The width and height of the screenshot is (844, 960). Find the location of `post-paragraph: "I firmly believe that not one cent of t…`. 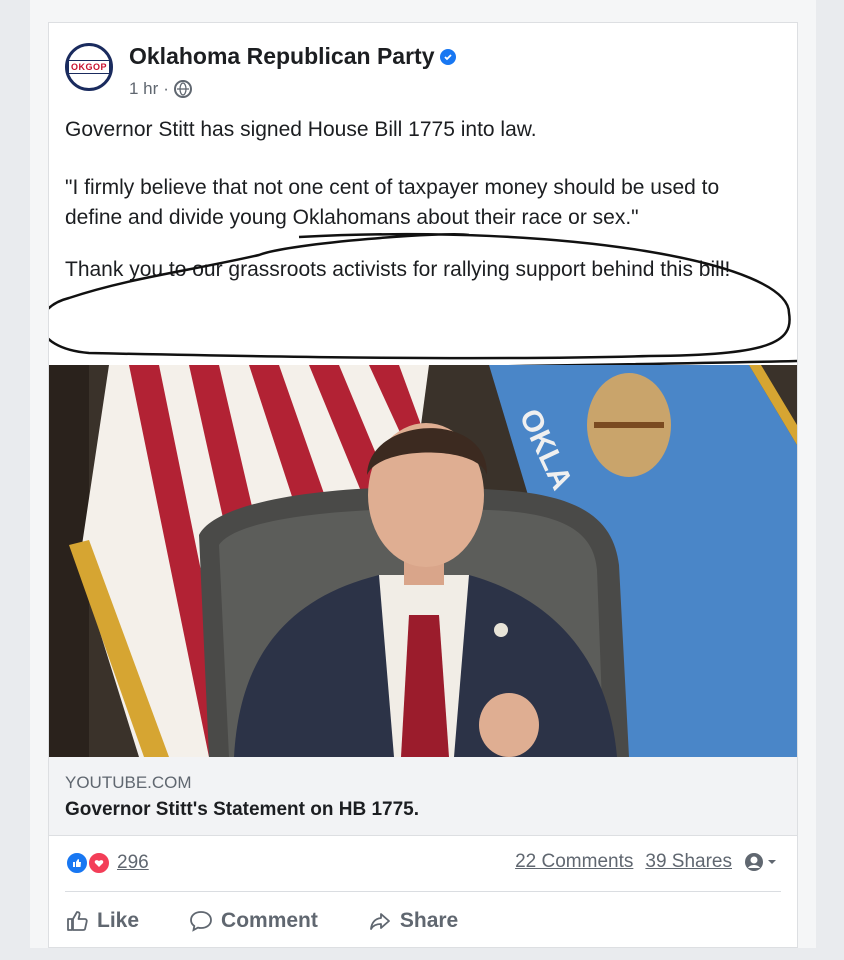

post-paragraph: "I firmly believe that not one cent of t… is located at coordinates (392, 202).